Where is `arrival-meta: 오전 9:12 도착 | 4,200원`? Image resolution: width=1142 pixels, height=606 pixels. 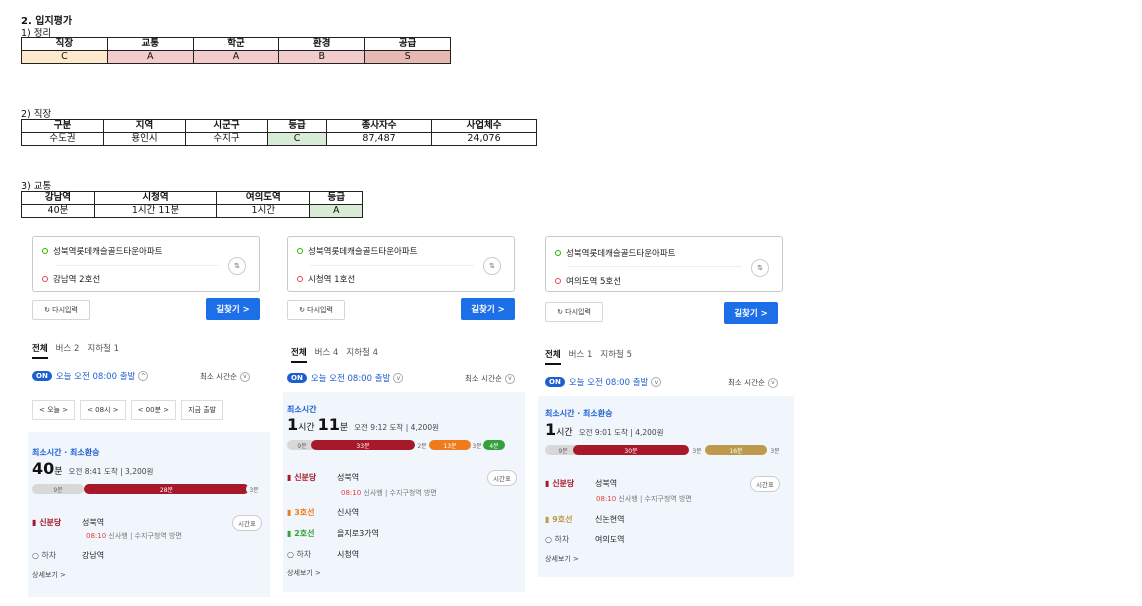
arrival-meta: 오전 9:12 도착 | 4,200원 is located at coordinates (397, 427).